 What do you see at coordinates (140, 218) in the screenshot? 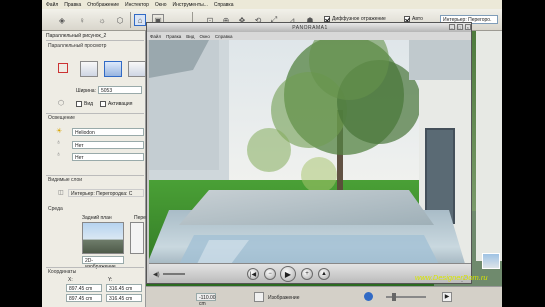
I see `foreground-label: Пере` at bounding box center [140, 218].